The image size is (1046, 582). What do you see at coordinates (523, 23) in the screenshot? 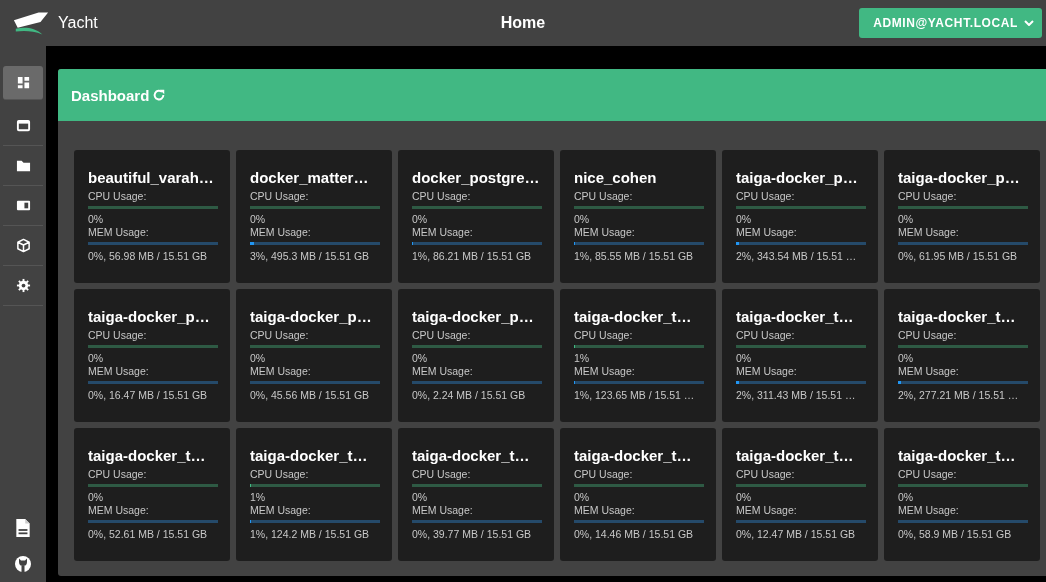
I see `page-title: Home` at bounding box center [523, 23].